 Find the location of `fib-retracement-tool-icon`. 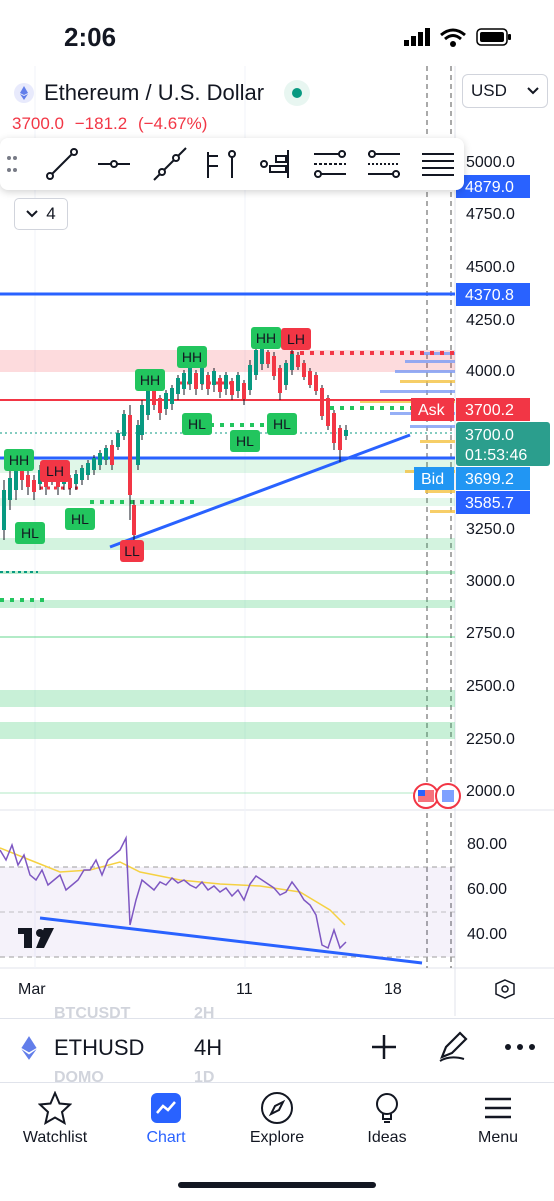

fib-retracement-tool-icon is located at coordinates (330, 164).